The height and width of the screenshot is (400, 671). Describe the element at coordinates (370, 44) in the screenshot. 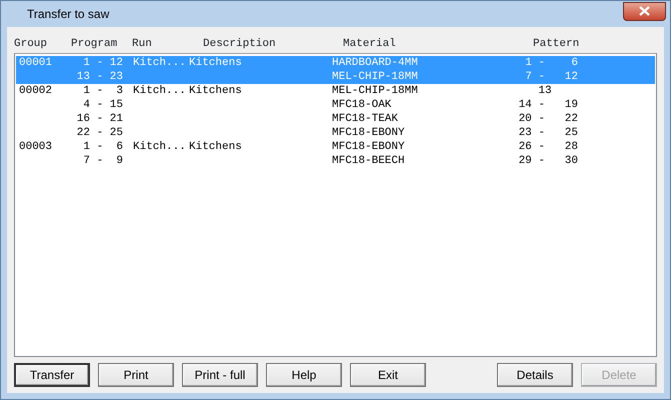

I see `column-header: Material` at that location.